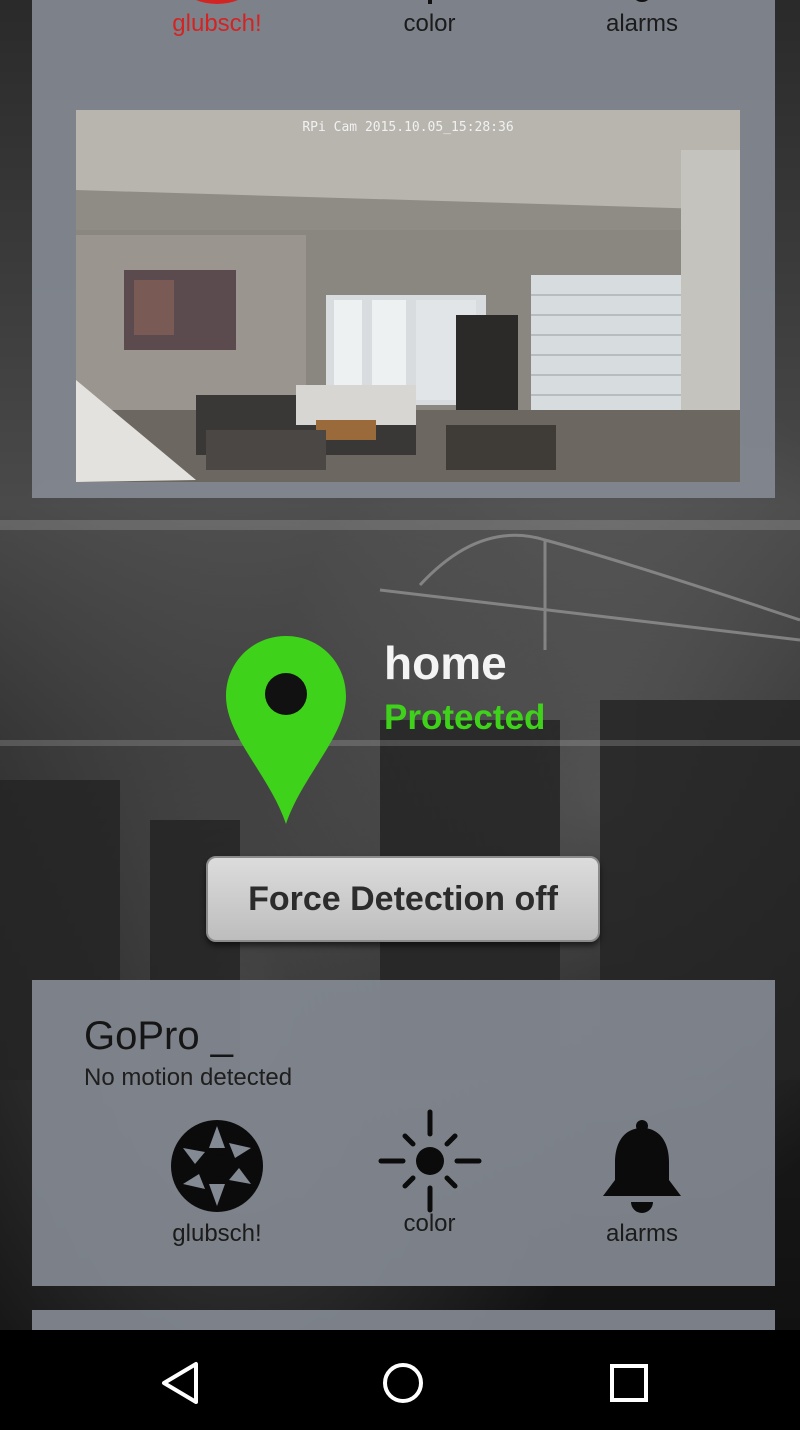  I want to click on home-icon, so click(403, 1383).